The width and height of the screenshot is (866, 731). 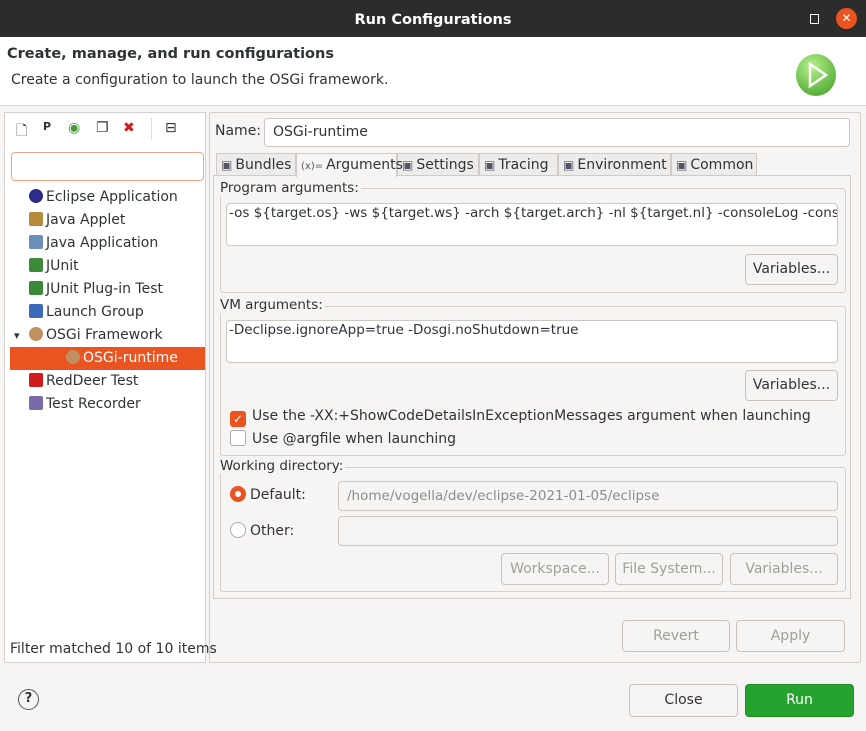 I want to click on radio-label: Other:, so click(x=272, y=531).